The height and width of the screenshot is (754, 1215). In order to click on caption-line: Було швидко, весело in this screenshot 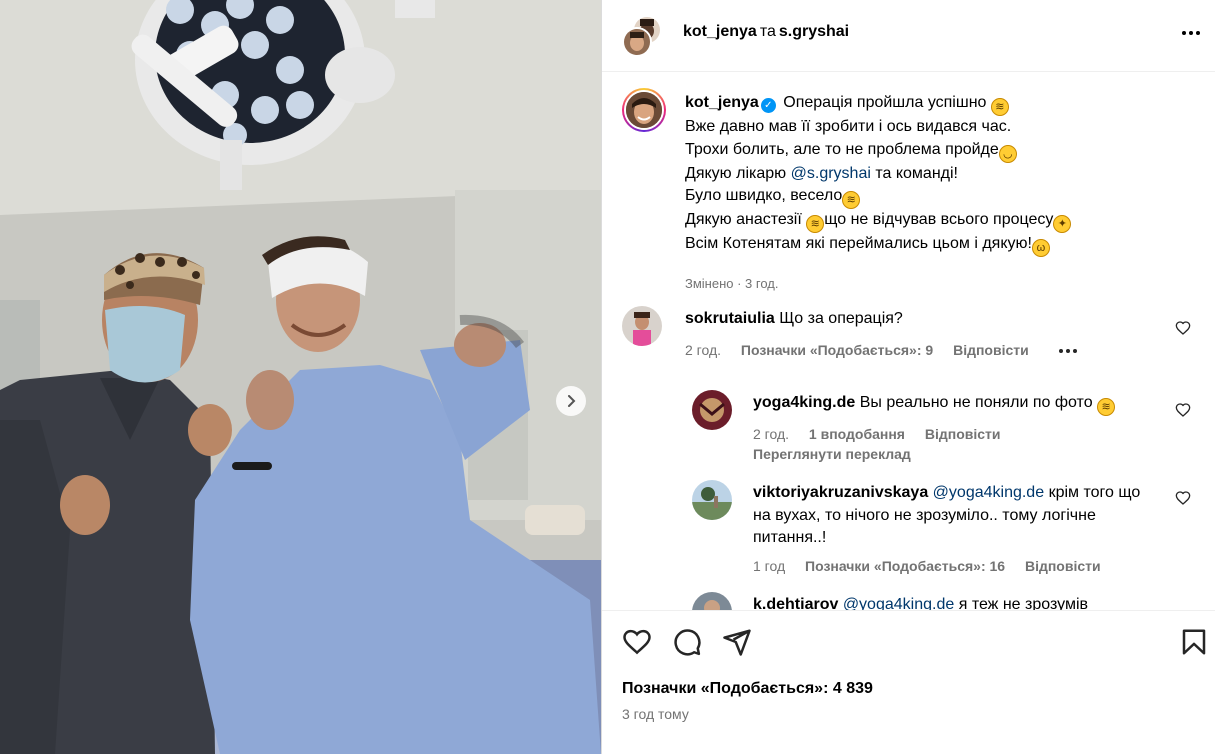, I will do `click(764, 196)`.